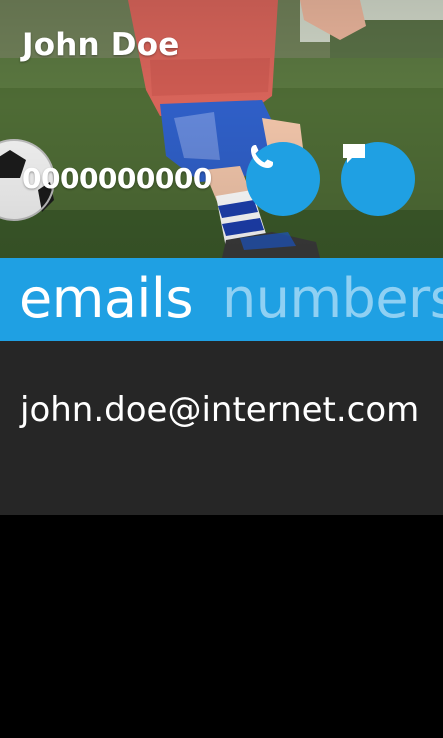  Describe the element at coordinates (283, 179) in the screenshot. I see `call-button` at that location.